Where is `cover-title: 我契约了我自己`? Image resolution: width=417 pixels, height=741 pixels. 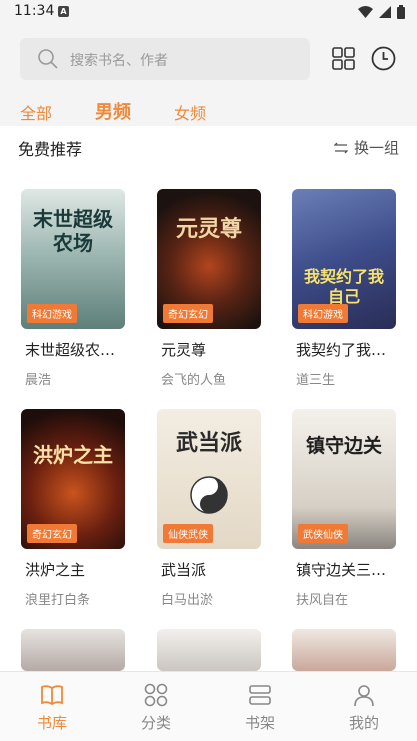 cover-title: 我契约了我自己 is located at coordinates (343, 286).